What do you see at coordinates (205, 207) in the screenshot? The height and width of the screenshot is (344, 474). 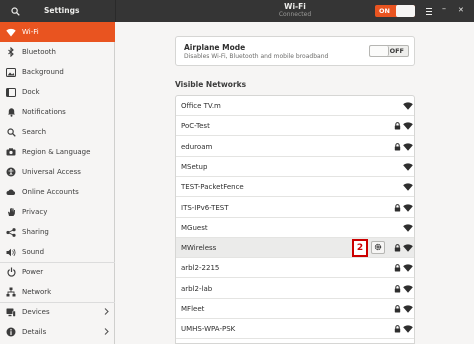 I see `network-name: ITS-IPv6-TEST` at bounding box center [205, 207].